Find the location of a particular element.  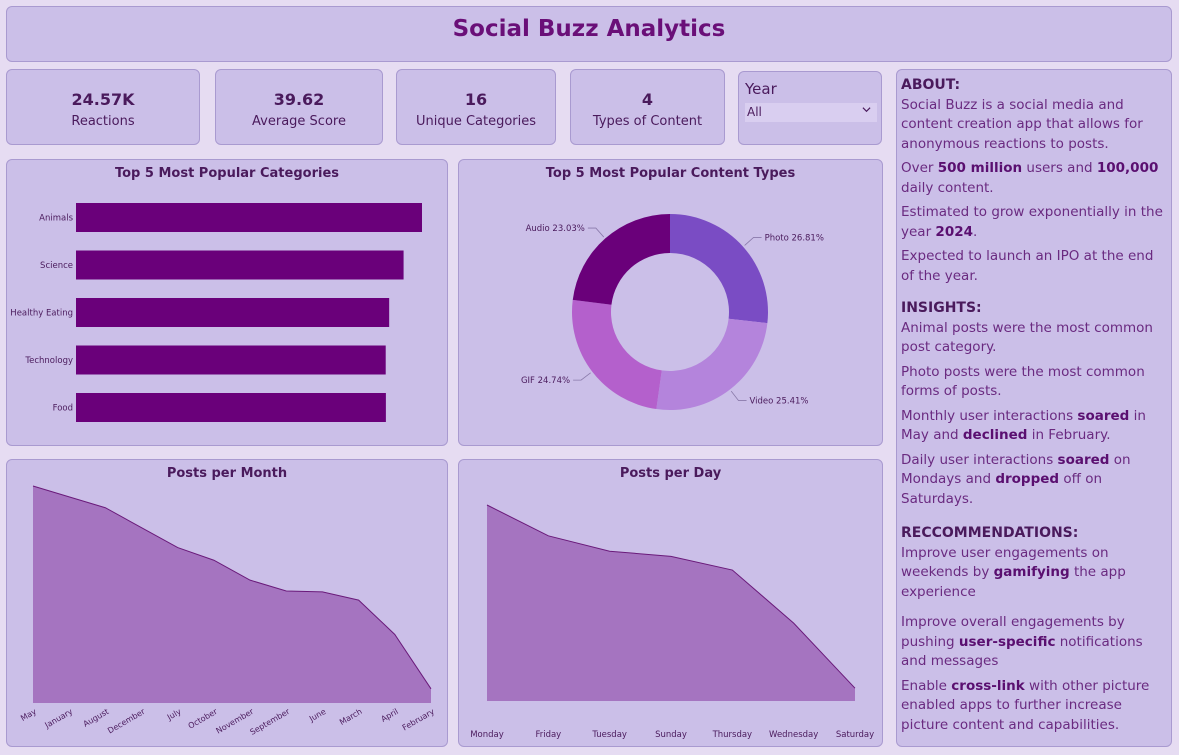

x-tick-label: Wednesday is located at coordinates (793, 735).